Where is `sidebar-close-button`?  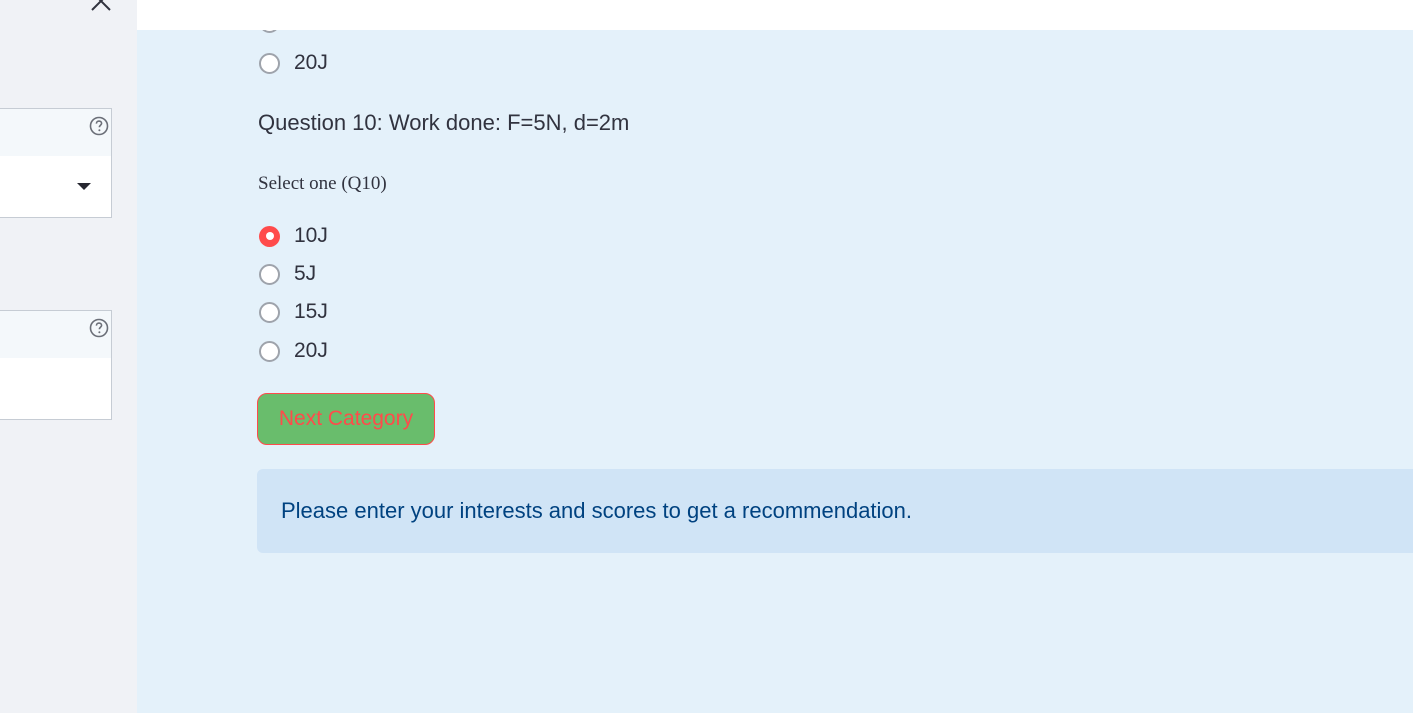 sidebar-close-button is located at coordinates (101, 7).